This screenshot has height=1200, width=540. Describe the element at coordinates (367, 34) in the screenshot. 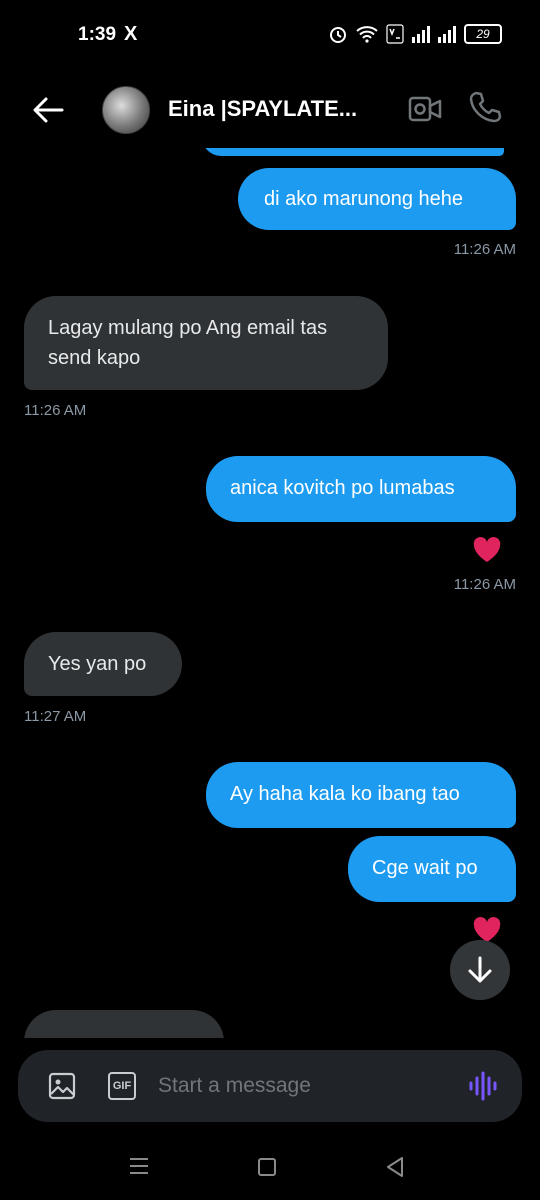

I see `wifi-icon` at that location.